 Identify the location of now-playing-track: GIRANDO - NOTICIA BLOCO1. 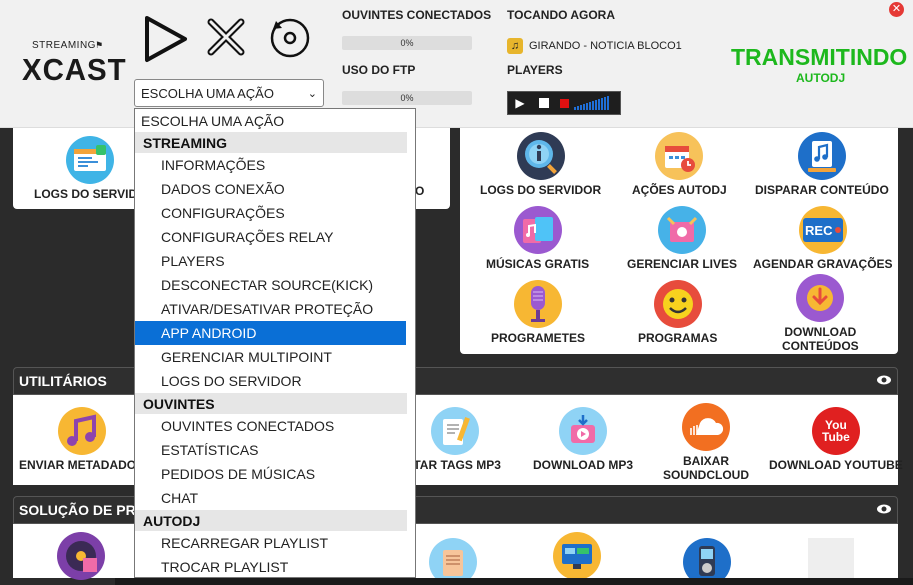
(605, 46).